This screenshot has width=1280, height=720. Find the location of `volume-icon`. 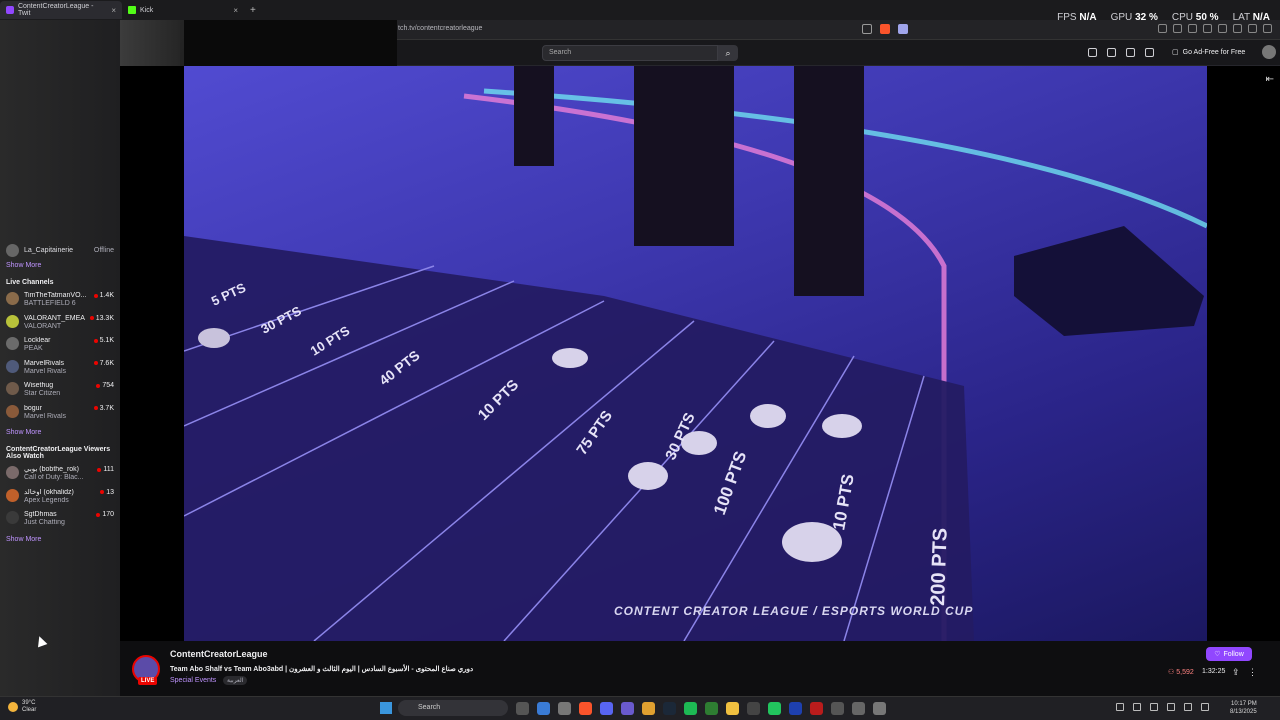

volume-icon is located at coordinates (1188, 707).